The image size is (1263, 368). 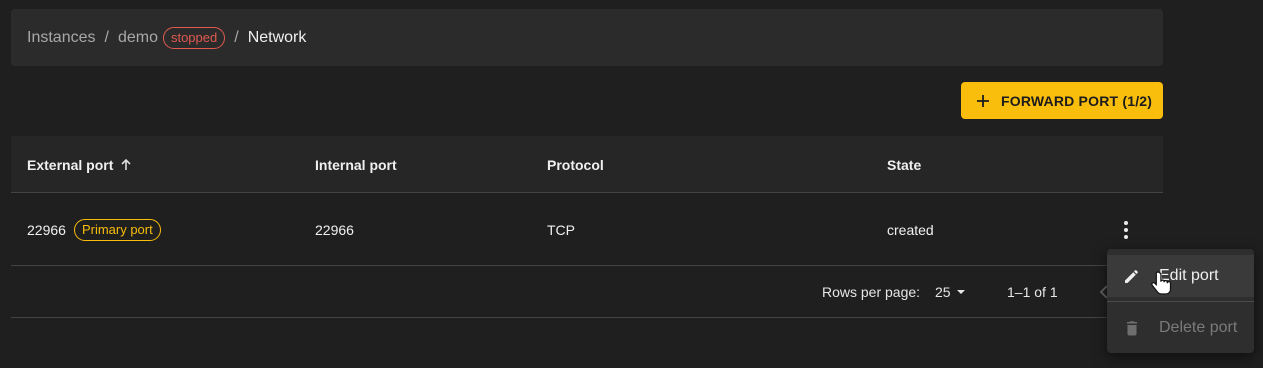 I want to click on forward-port-label: FORWARD PORT (1/2), so click(x=1077, y=100).